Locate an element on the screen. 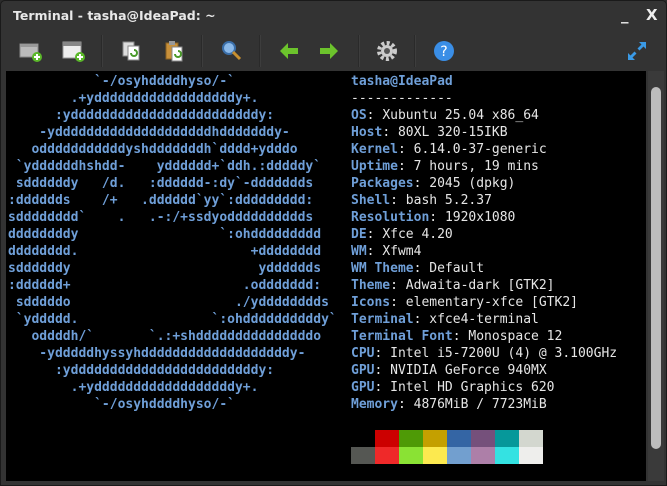  info-label: Terminal Font is located at coordinates (402, 336).